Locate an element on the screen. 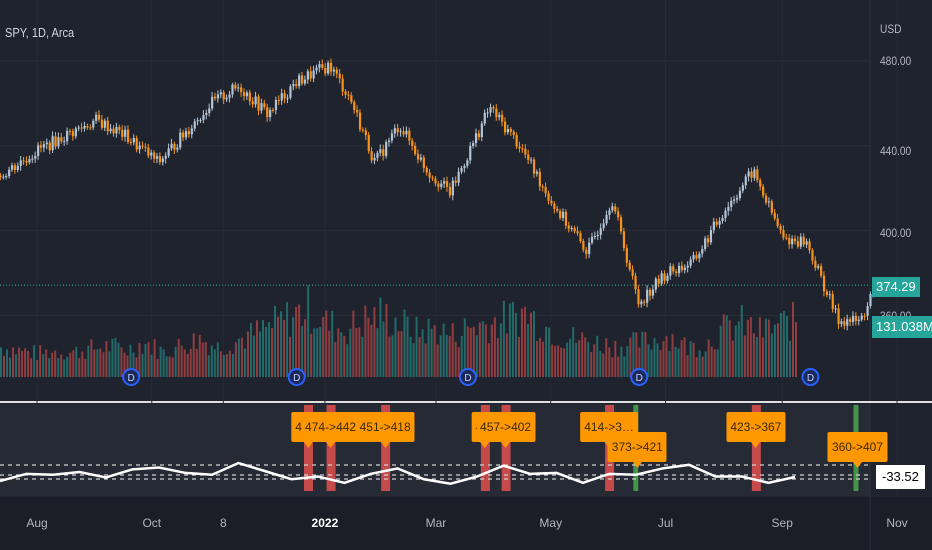  signal-label: 373->421 is located at coordinates (637, 450).